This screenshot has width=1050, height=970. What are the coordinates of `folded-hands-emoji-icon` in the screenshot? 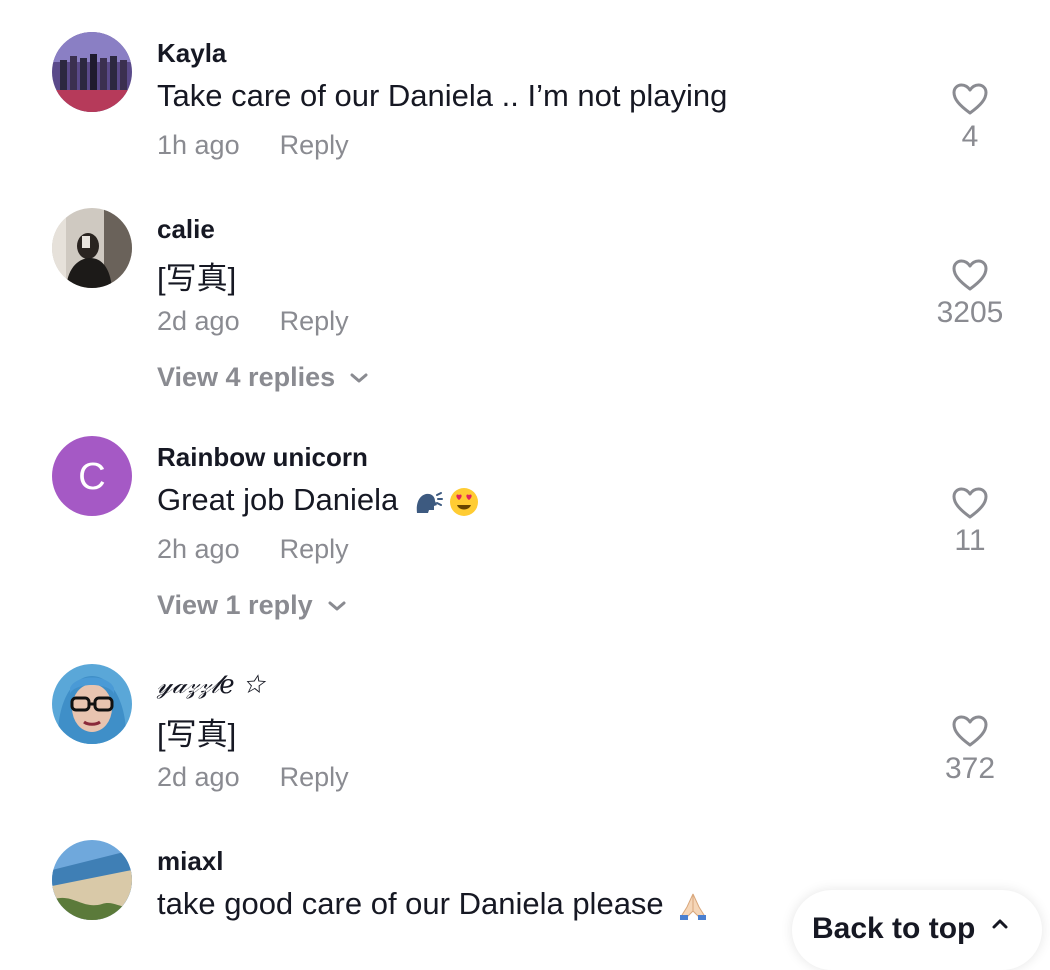 It's located at (693, 906).